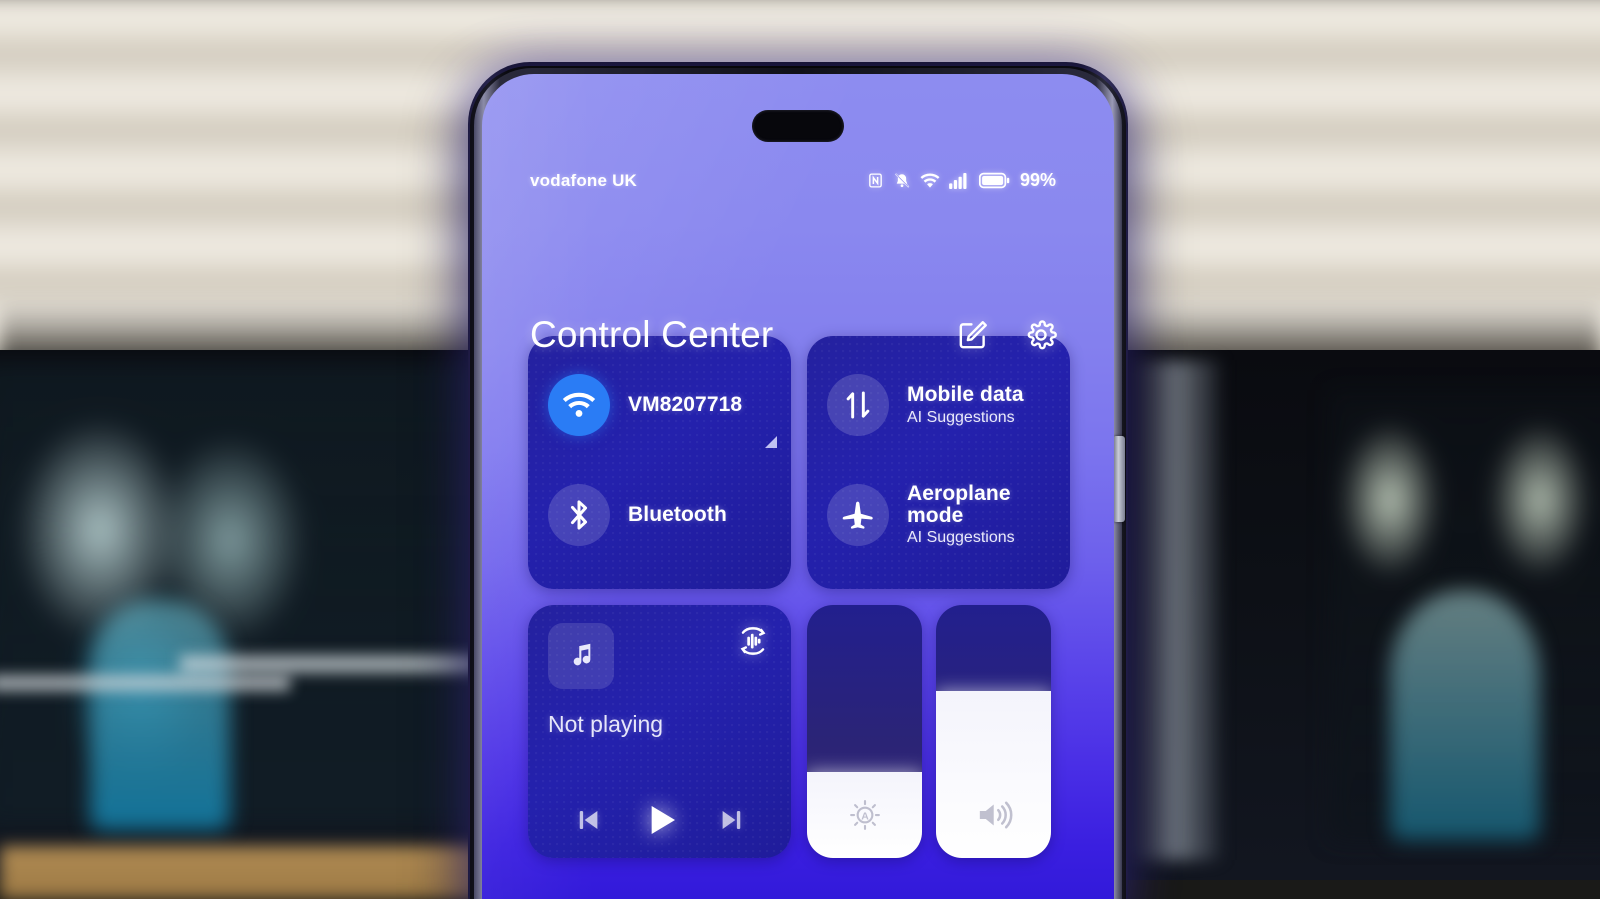 The width and height of the screenshot is (1600, 899). I want to click on battery-icon, so click(994, 180).